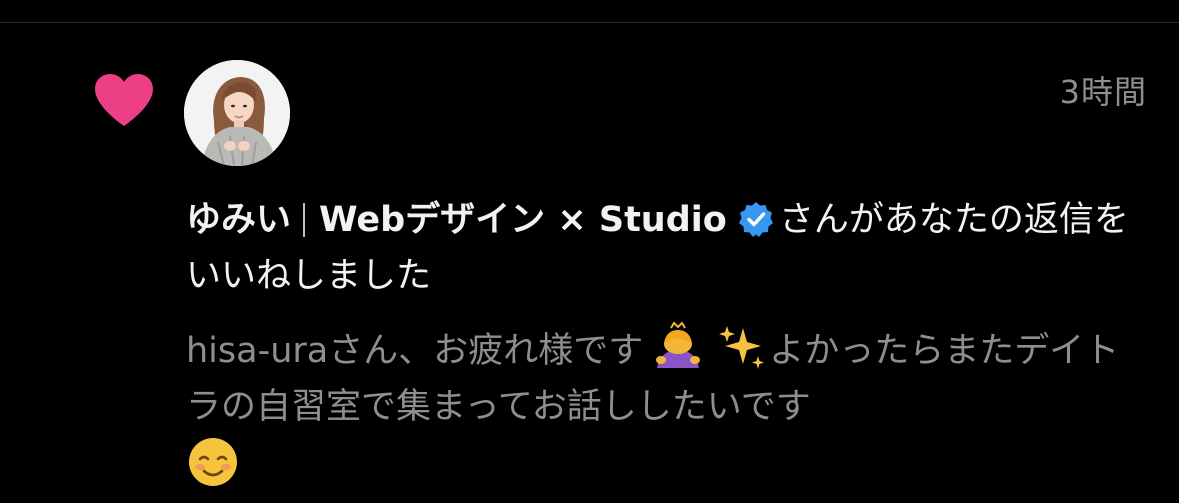 The height and width of the screenshot is (503, 1179). Describe the element at coordinates (213, 462) in the screenshot. I see `smiling-face-emoji` at that location.